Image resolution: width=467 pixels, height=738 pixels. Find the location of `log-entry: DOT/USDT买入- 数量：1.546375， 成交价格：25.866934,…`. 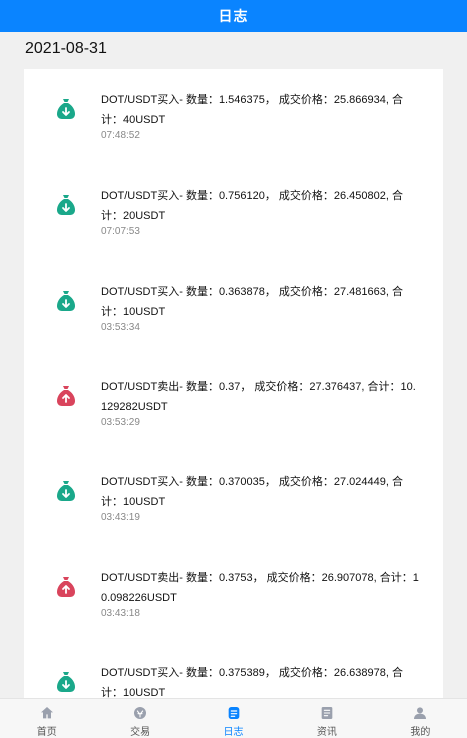

log-entry: DOT/USDT买入- 数量：1.546375， 成交价格：25.866934,… is located at coordinates (233, 109).